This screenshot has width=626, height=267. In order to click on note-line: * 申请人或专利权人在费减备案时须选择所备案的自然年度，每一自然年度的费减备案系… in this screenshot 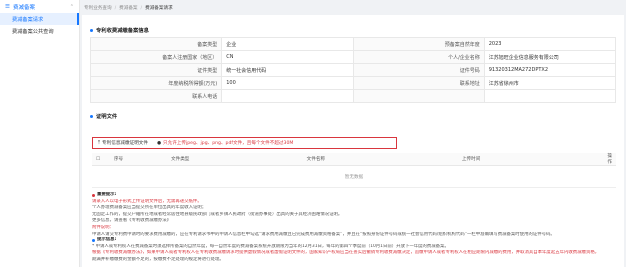, I will do `click(270, 246)`.